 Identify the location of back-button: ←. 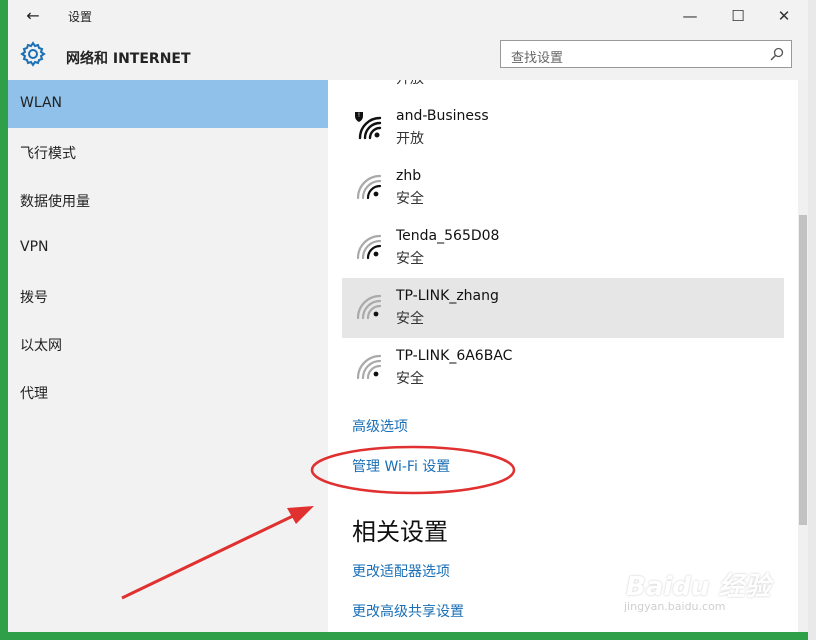
(33, 16).